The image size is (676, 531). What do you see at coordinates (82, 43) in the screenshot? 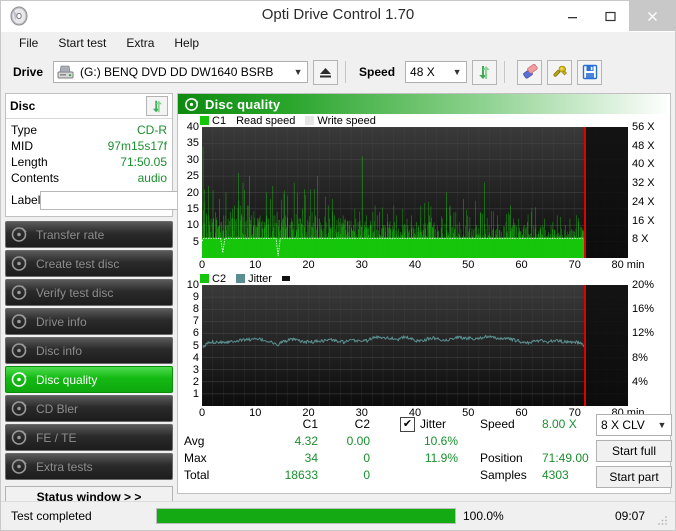
I see `menu-start-test: Start test` at bounding box center [82, 43].